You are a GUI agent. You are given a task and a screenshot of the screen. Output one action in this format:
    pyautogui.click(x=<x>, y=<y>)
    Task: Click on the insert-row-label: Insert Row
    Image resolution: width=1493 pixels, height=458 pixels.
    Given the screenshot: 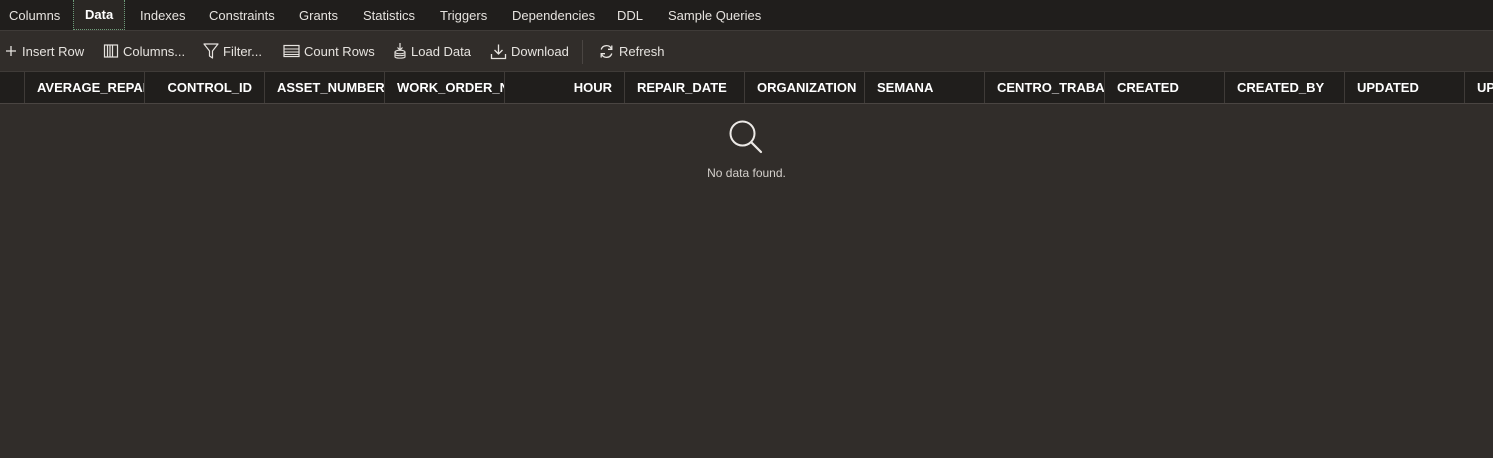 What is the action you would take?
    pyautogui.click(x=53, y=51)
    